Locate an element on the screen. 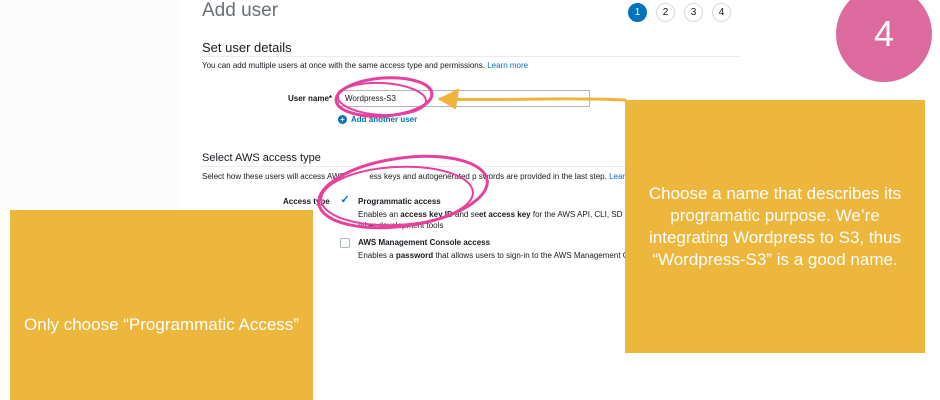 This screenshot has width=940, height=400. programmatic-highlight-circle is located at coordinates (403, 192).